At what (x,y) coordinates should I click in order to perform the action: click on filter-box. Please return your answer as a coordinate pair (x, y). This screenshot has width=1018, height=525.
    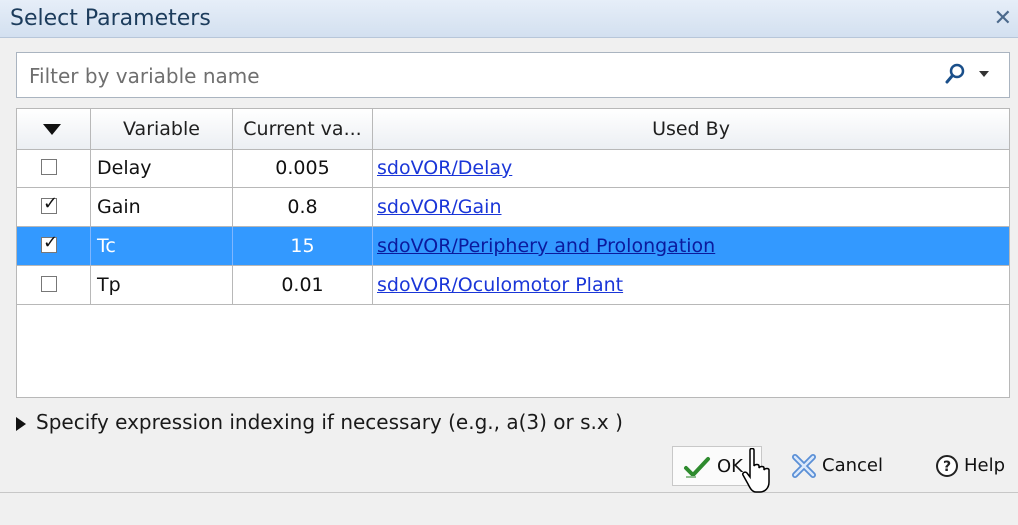
    Looking at the image, I should click on (513, 75).